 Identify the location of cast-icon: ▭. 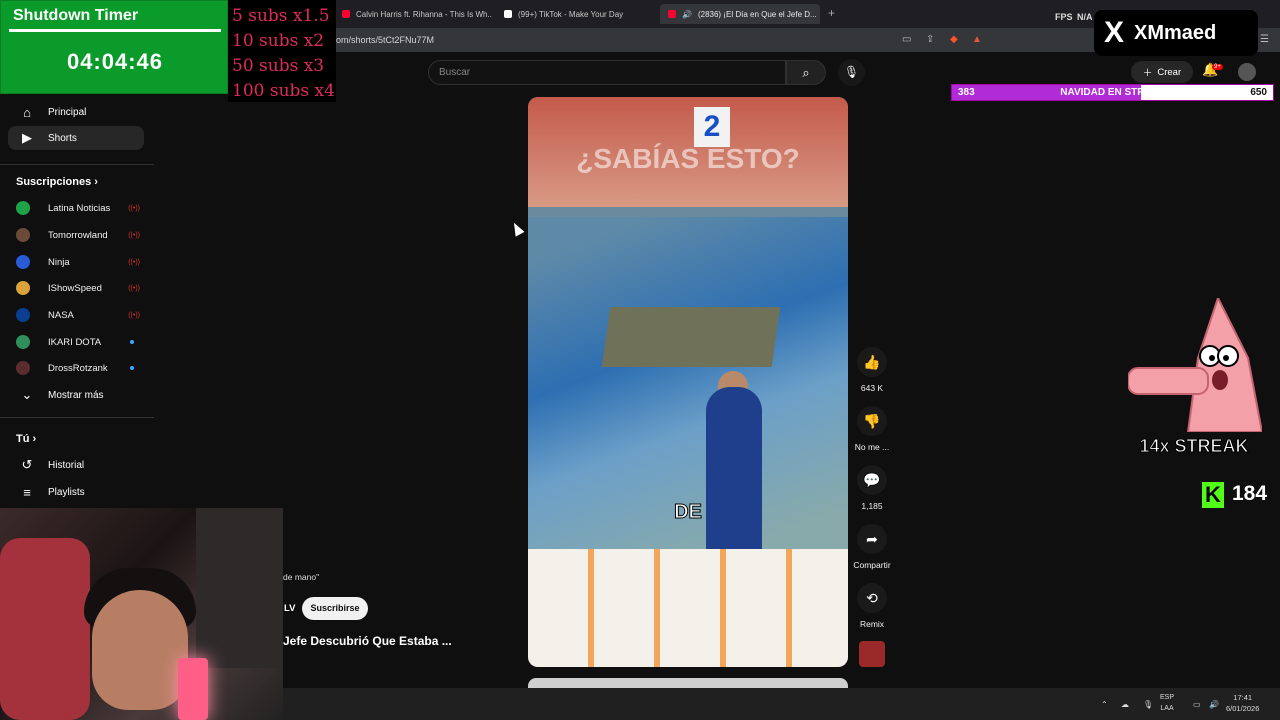
(906, 39).